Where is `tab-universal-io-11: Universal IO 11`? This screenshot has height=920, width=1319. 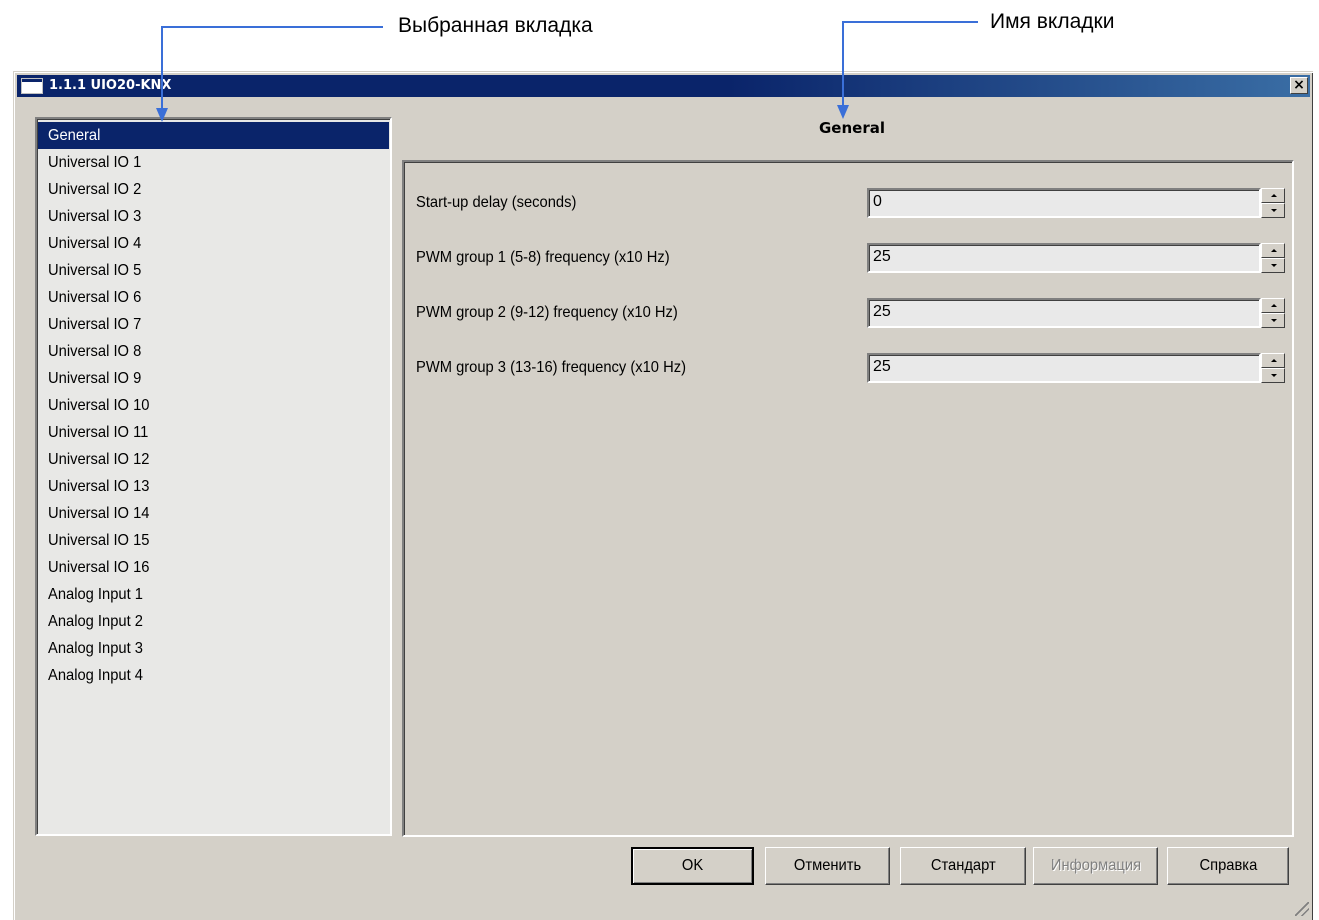 tab-universal-io-11: Universal IO 11 is located at coordinates (214, 432).